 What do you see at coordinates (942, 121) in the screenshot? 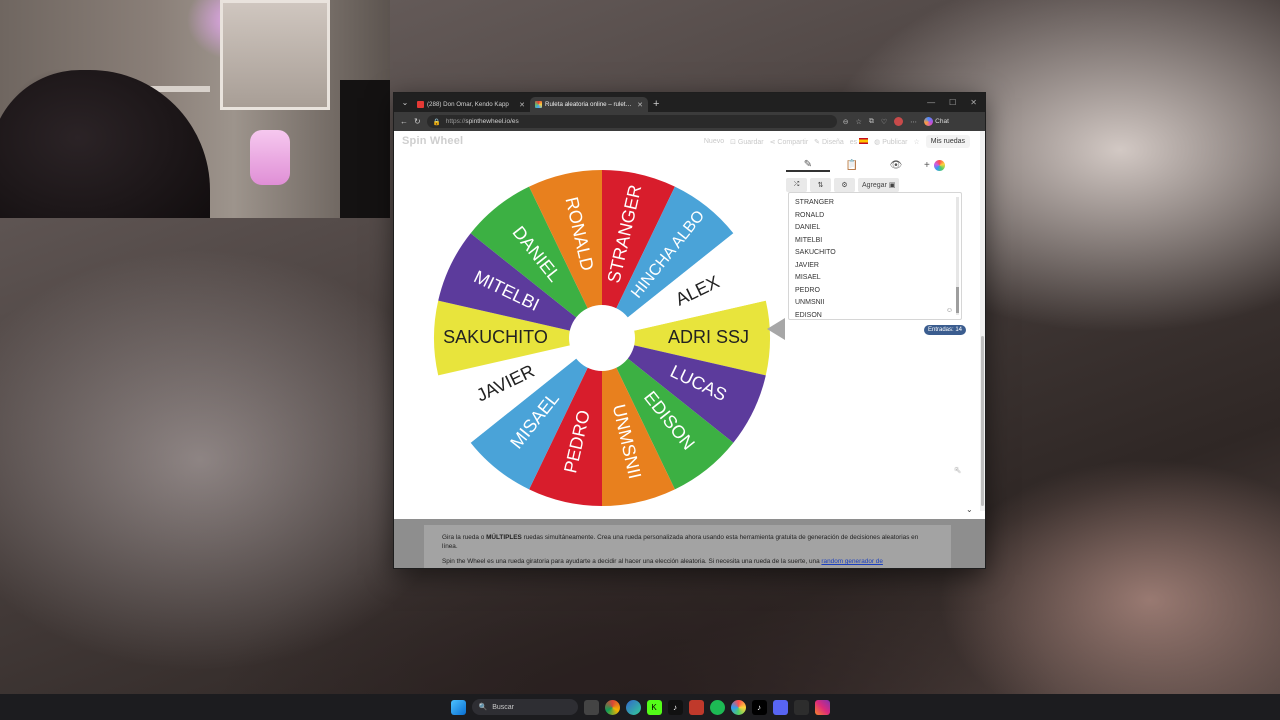
I see `chat-label: Chat` at bounding box center [942, 121].